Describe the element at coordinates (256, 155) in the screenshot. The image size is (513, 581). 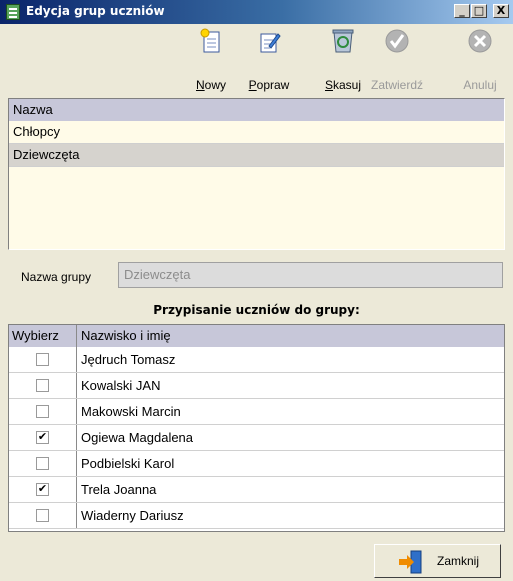
I see `group-row-girls: Dziewczęta` at that location.